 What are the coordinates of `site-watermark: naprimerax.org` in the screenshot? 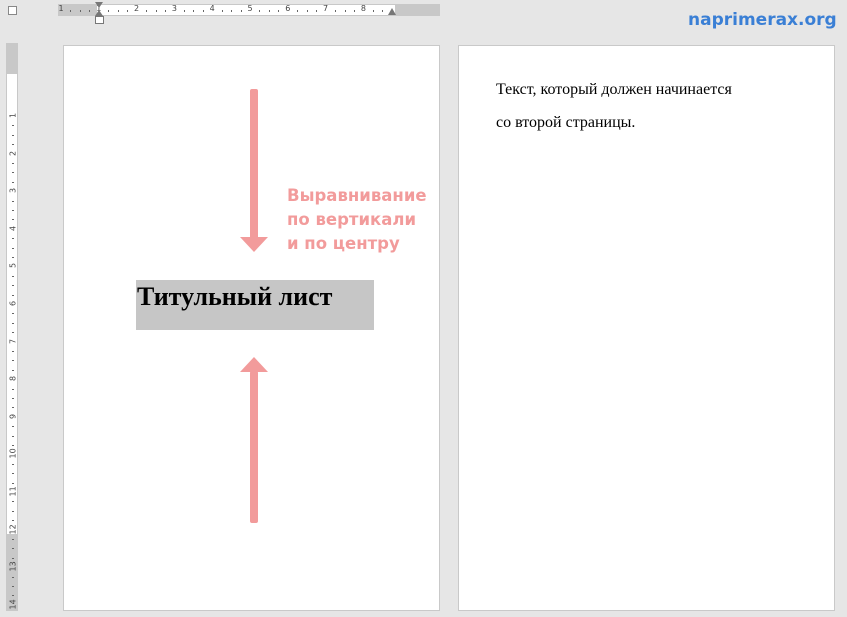 It's located at (762, 20).